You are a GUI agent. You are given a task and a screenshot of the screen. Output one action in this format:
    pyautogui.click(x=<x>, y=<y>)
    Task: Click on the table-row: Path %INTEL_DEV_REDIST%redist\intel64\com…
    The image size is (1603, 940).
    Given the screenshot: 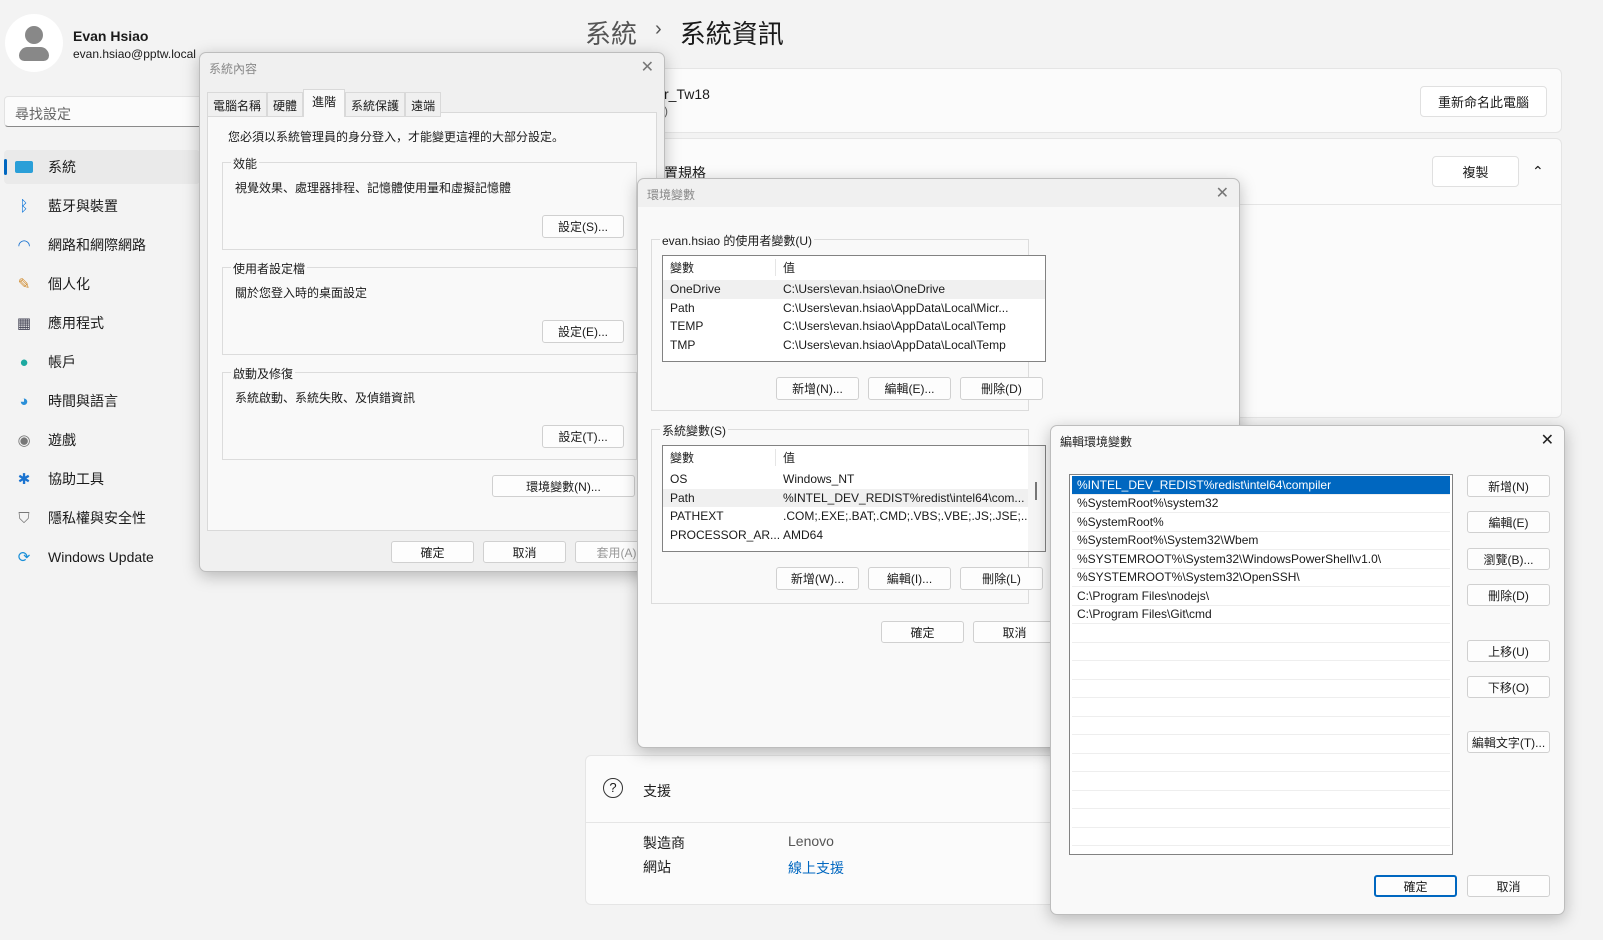 What is the action you would take?
    pyautogui.click(x=854, y=497)
    